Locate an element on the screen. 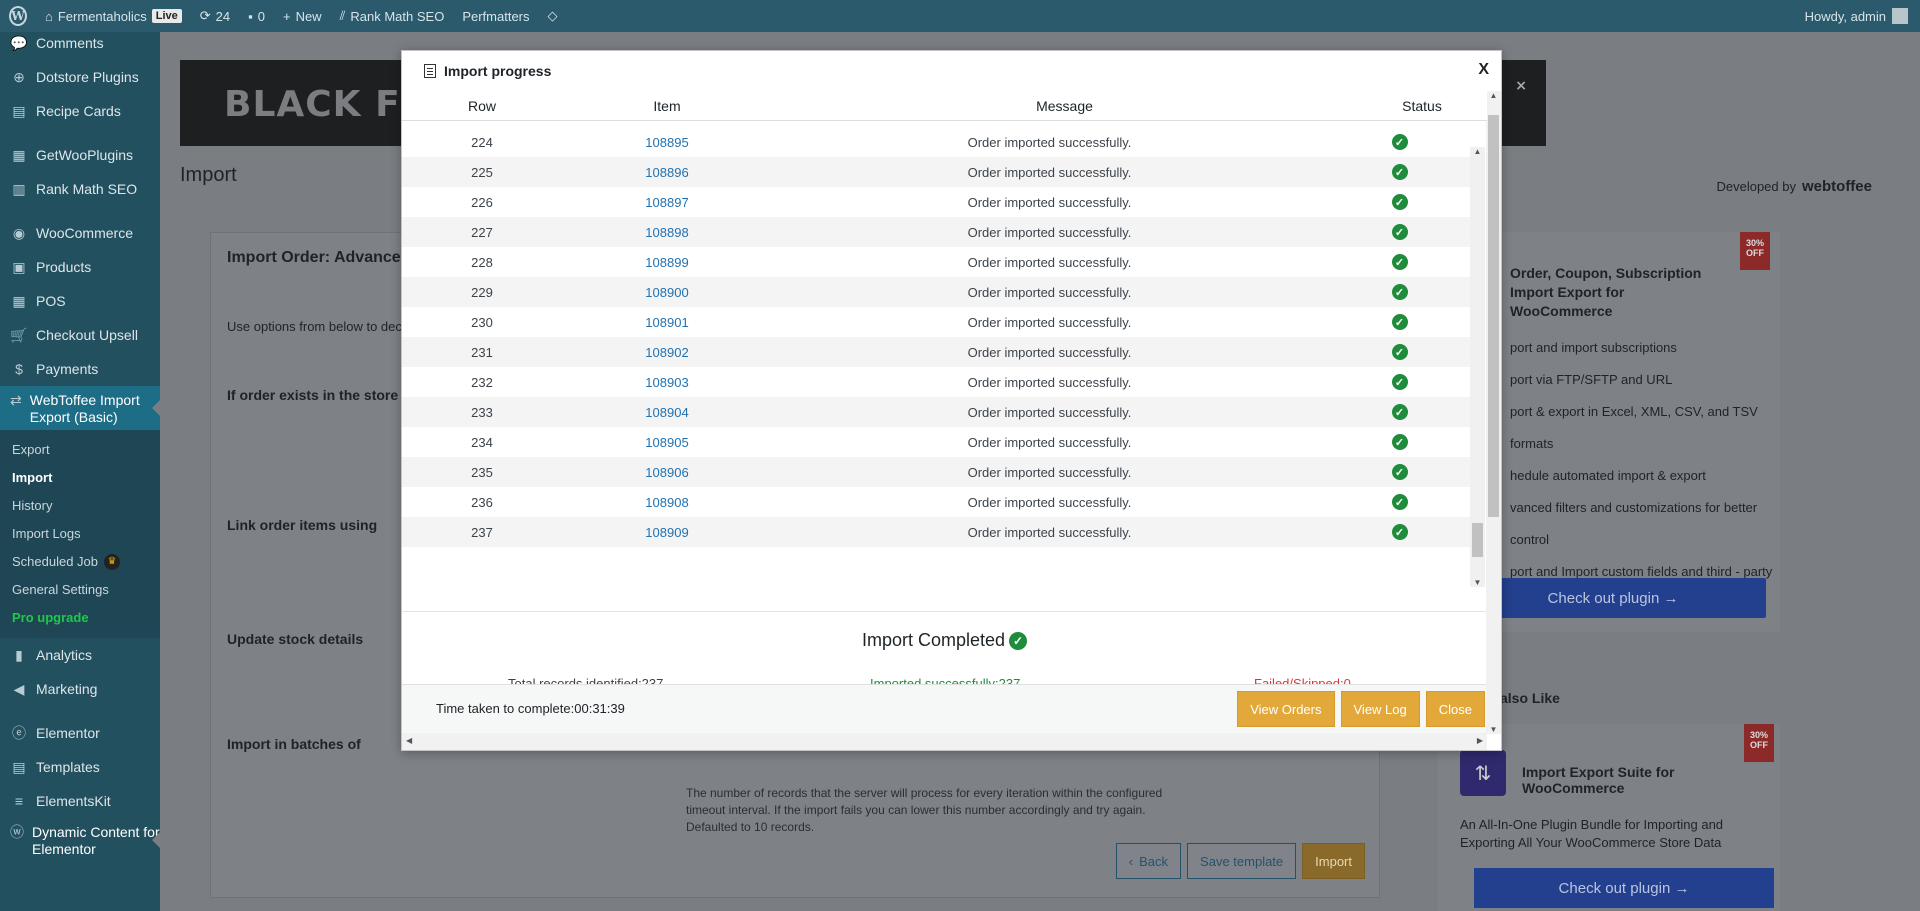 Image resolution: width=1920 pixels, height=911 pixels. sidebar-item-woocommerce: ◉ WooCommerce is located at coordinates (80, 233).